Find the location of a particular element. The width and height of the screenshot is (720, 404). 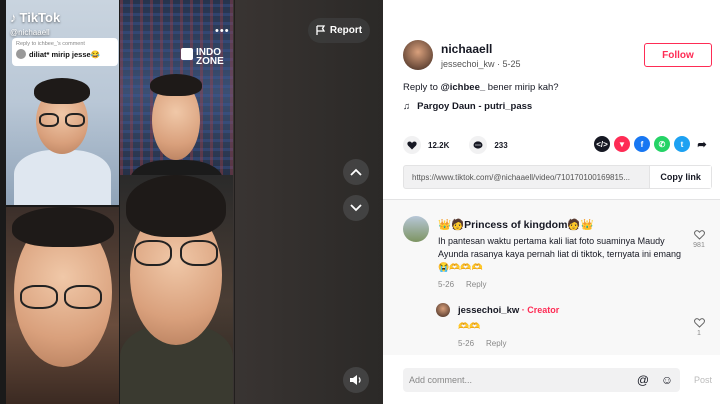

reply-bubble-header: Reply to ichbee_'s comment is located at coordinates (50, 44).